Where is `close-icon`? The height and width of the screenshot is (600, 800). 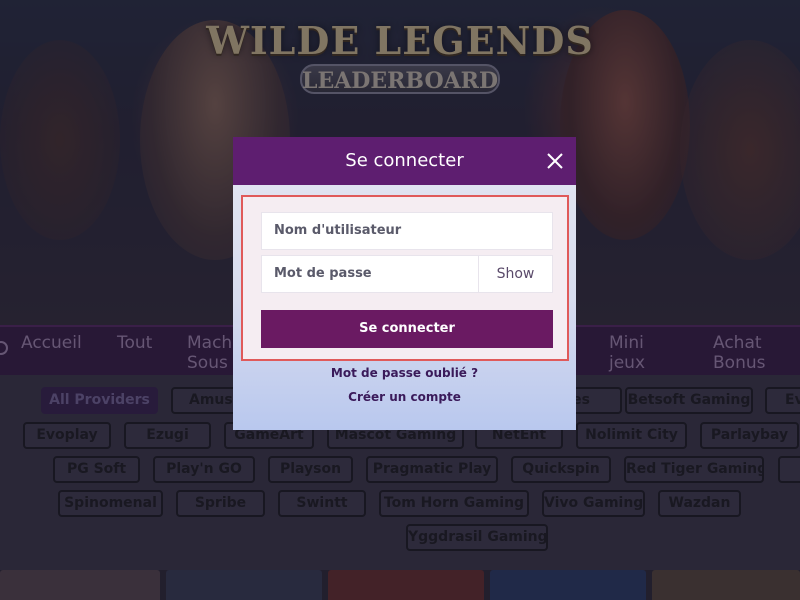
close-icon is located at coordinates (555, 161).